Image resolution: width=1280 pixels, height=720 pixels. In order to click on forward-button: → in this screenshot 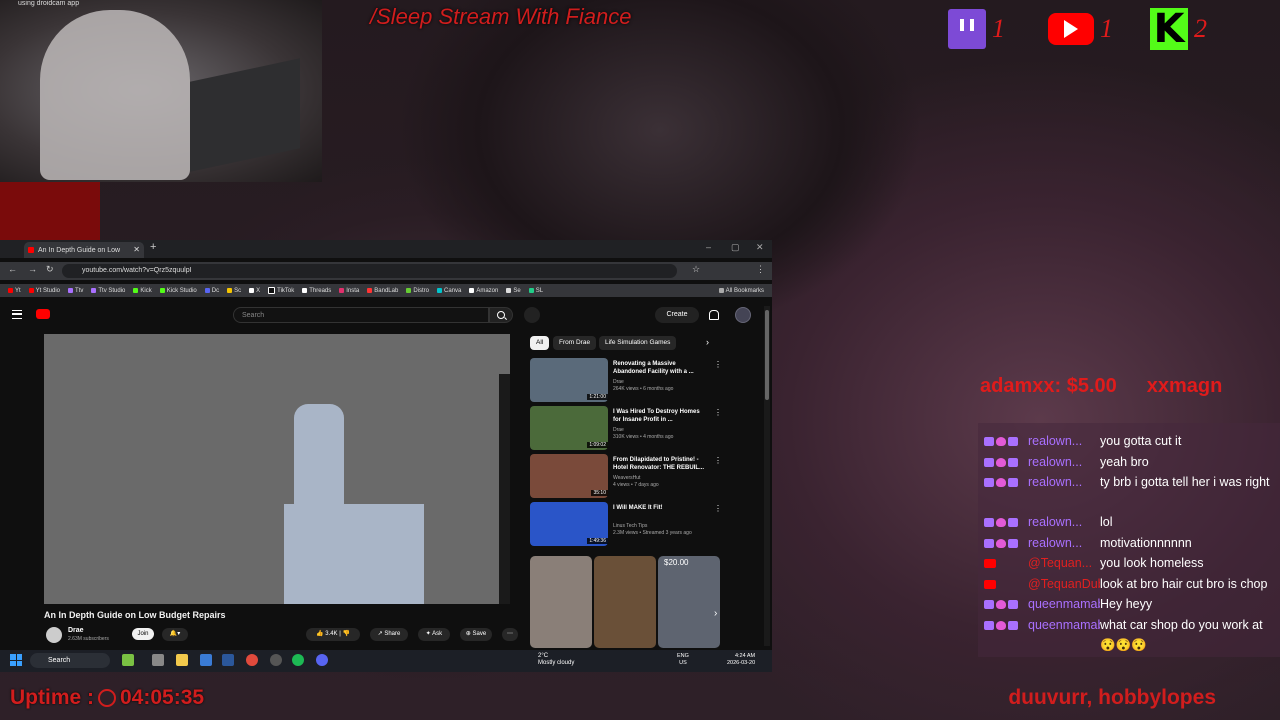, I will do `click(32, 269)`.